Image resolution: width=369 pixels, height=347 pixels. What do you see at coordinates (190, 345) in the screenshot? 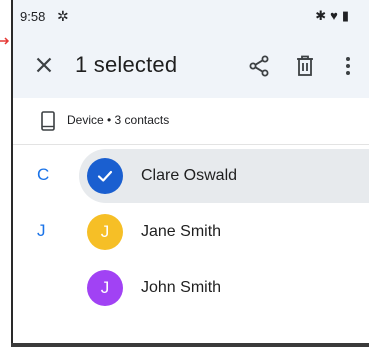
I see `device-bezel-bottom` at bounding box center [190, 345].